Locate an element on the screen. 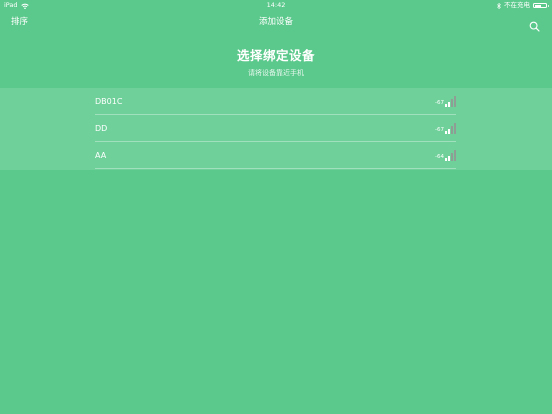  device-row: AA -64 is located at coordinates (275, 155).